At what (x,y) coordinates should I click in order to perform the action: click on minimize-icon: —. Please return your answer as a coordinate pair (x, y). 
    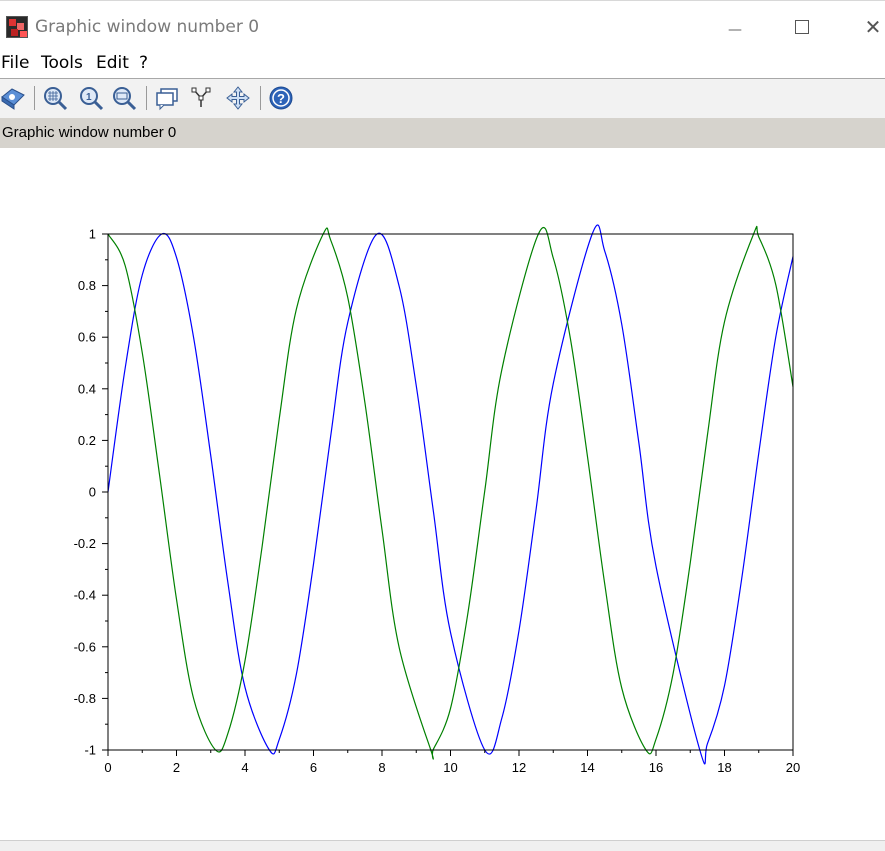
    Looking at the image, I should click on (735, 30).